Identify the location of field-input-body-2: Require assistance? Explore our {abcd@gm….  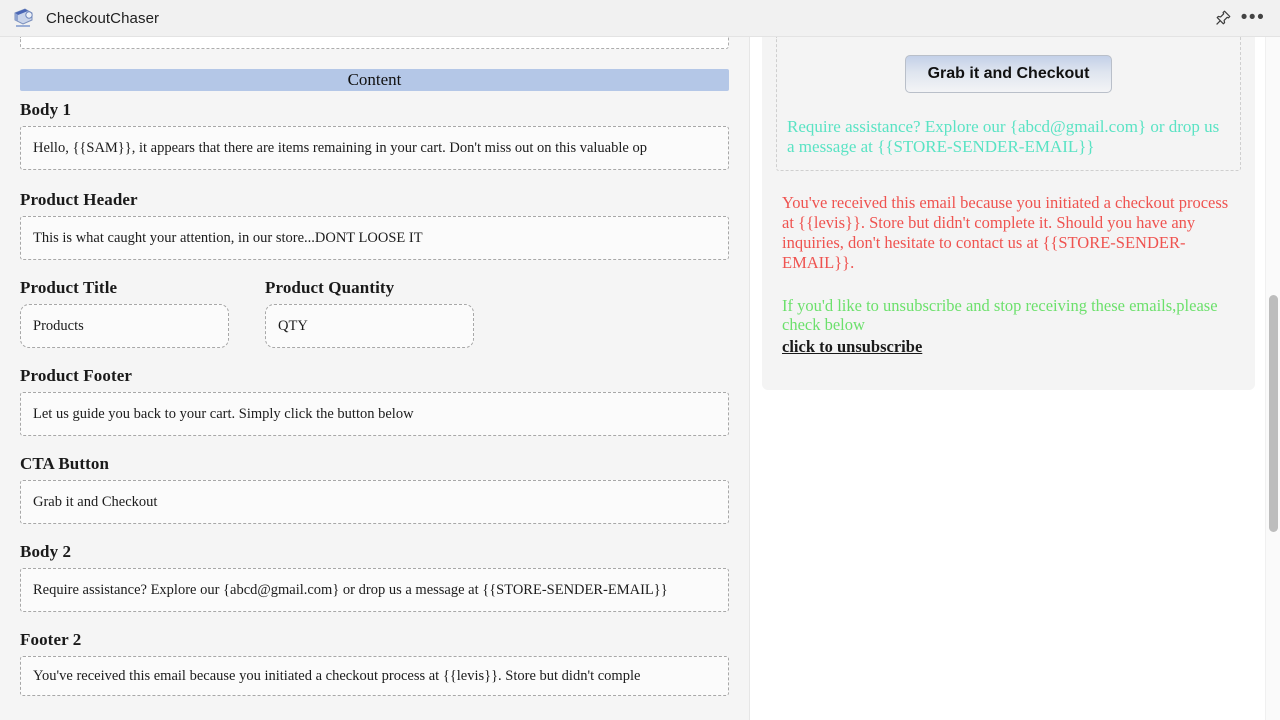
(374, 590).